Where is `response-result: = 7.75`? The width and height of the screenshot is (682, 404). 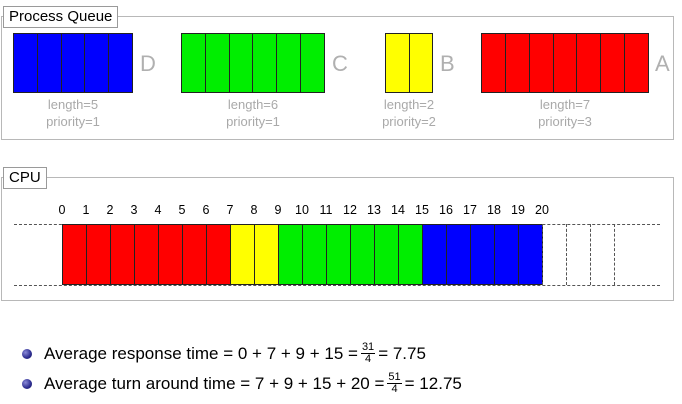 response-result: = 7.75 is located at coordinates (402, 353).